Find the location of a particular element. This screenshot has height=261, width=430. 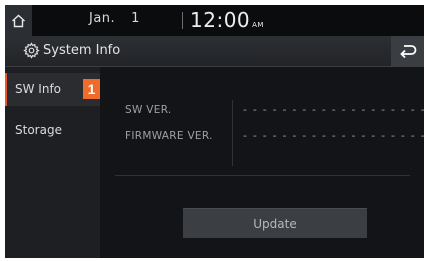

status-clock: 12:00 AM is located at coordinates (227, 20).